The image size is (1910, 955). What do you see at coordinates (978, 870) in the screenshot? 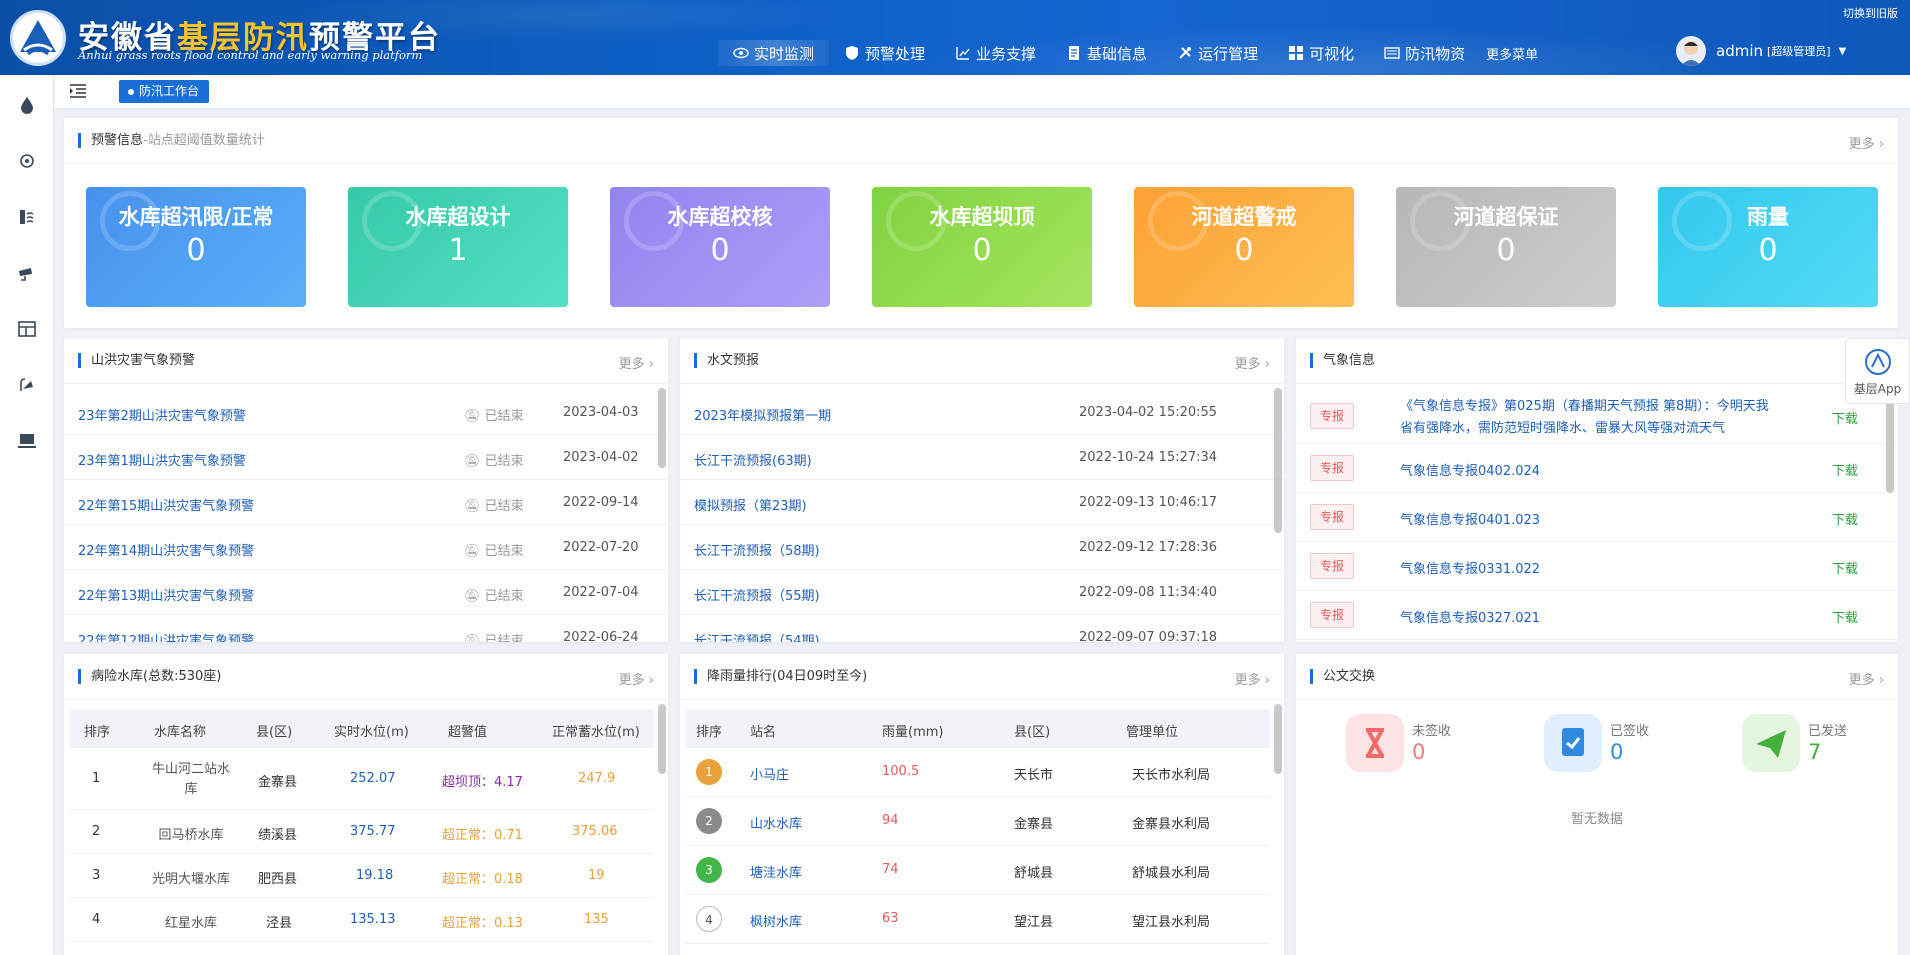
I see `table-row: 3 塘洼水库 74 舒城县 舒城县水利局` at bounding box center [978, 870].